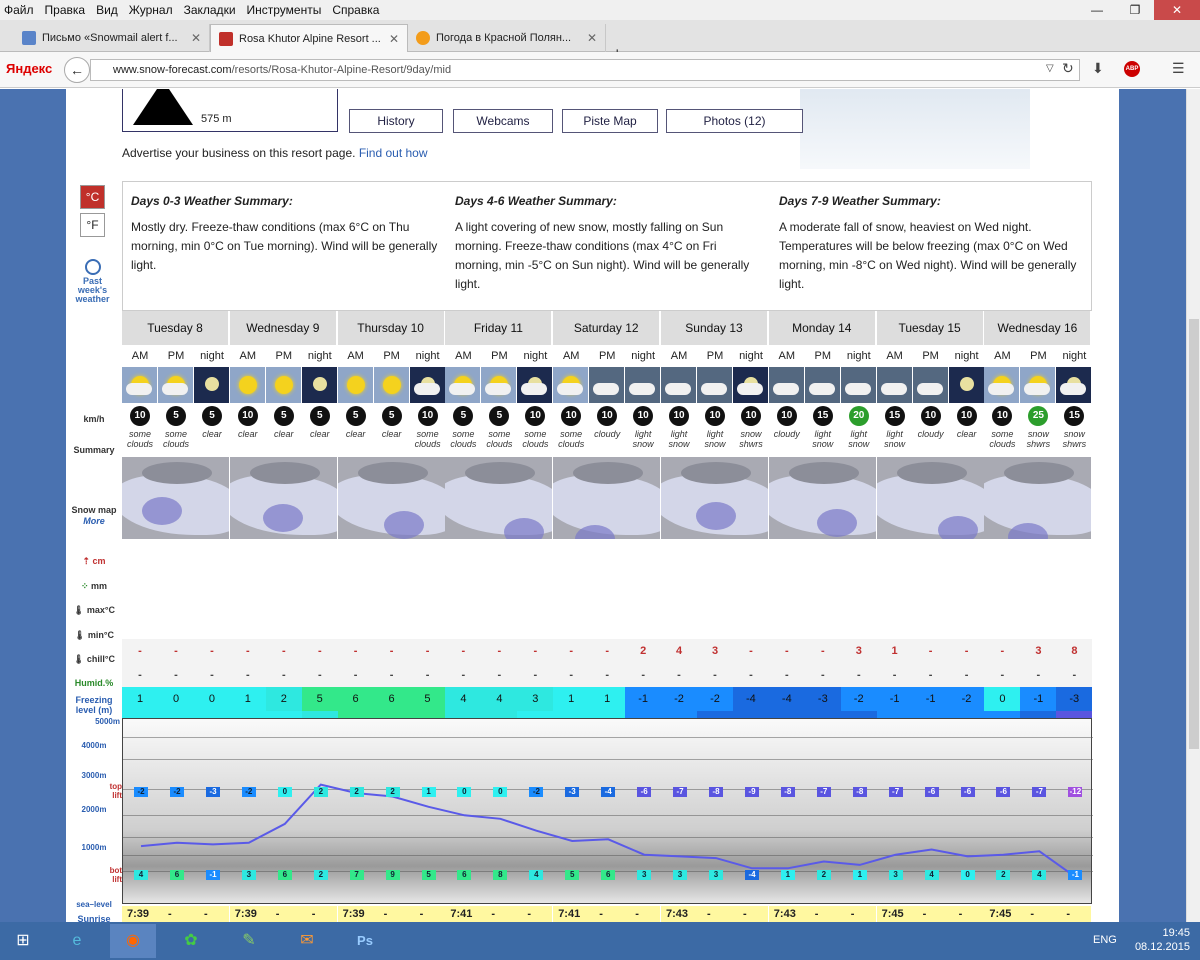  I want to click on day-header: Tuesday 8, so click(175, 328).